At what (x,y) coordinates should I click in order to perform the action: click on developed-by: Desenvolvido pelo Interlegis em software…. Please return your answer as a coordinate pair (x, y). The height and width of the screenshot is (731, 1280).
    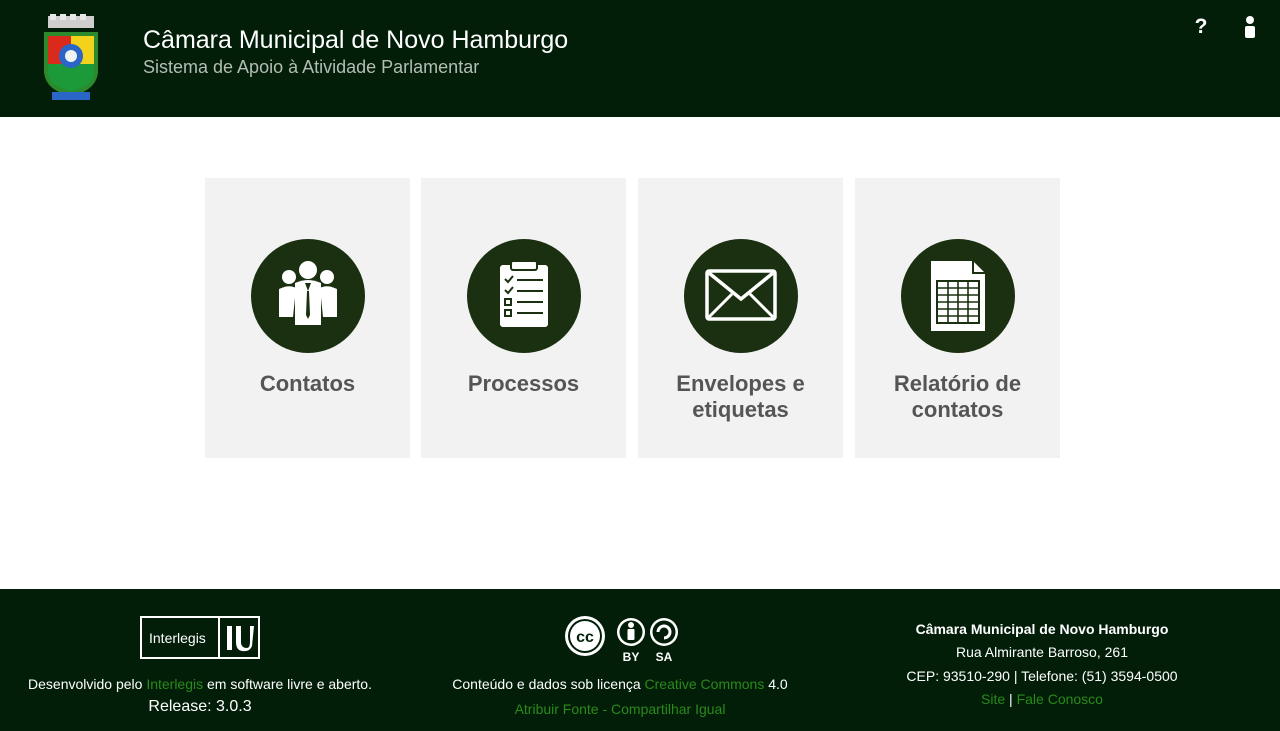
    Looking at the image, I should click on (200, 684).